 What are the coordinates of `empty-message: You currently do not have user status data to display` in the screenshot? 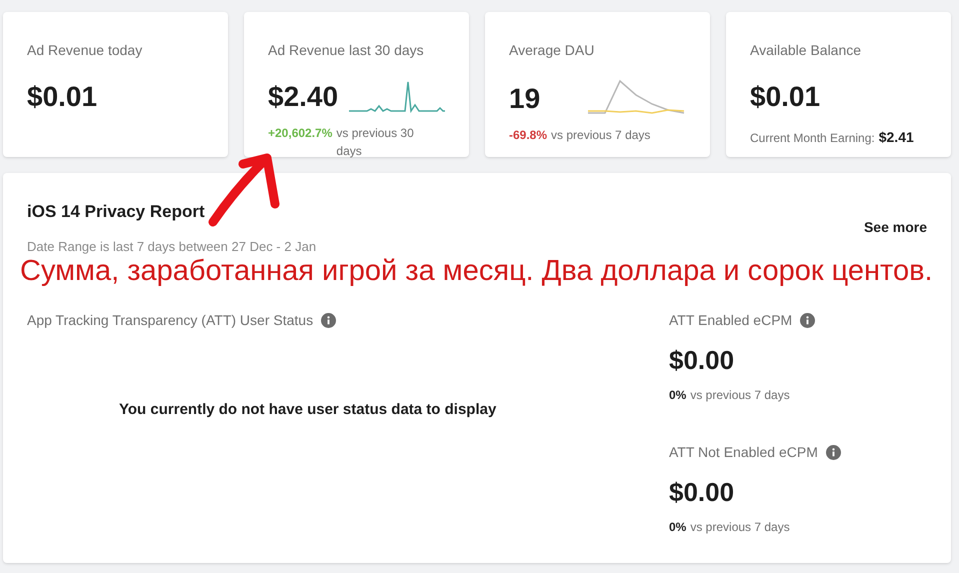 It's located at (308, 410).